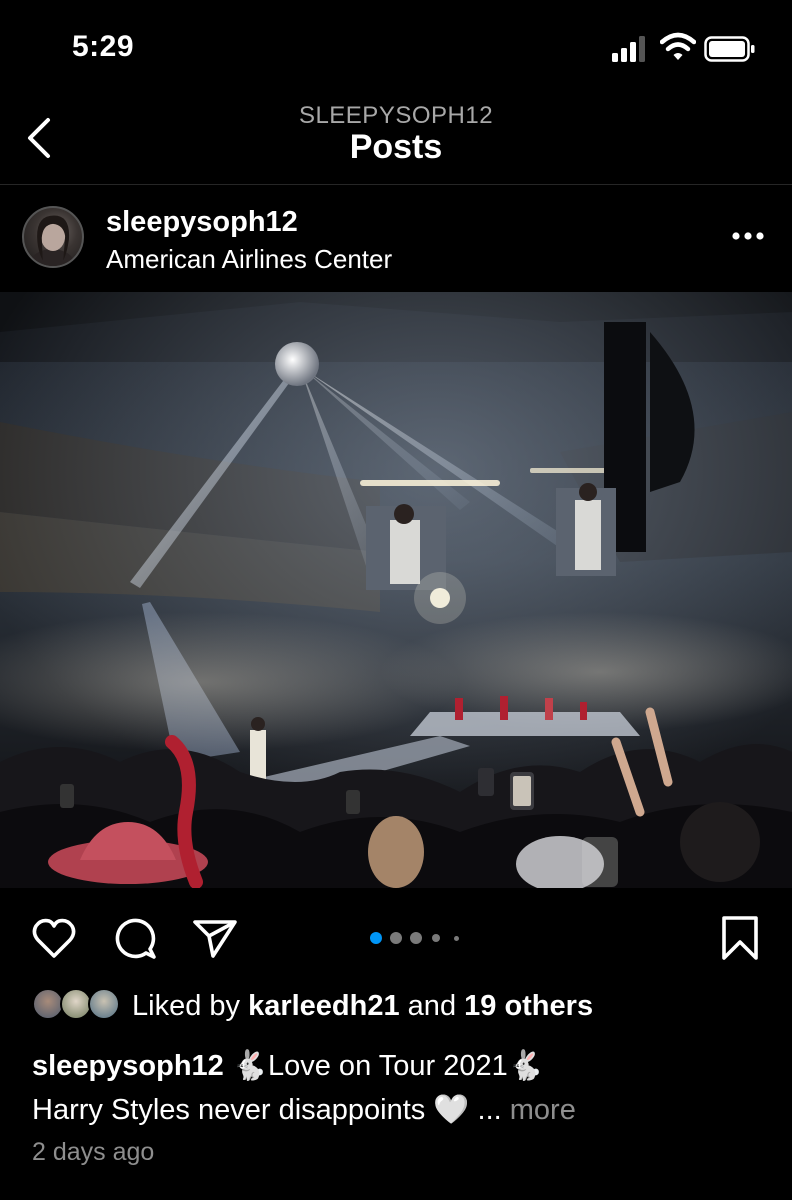  What do you see at coordinates (215, 939) in the screenshot?
I see `share-icon` at bounding box center [215, 939].